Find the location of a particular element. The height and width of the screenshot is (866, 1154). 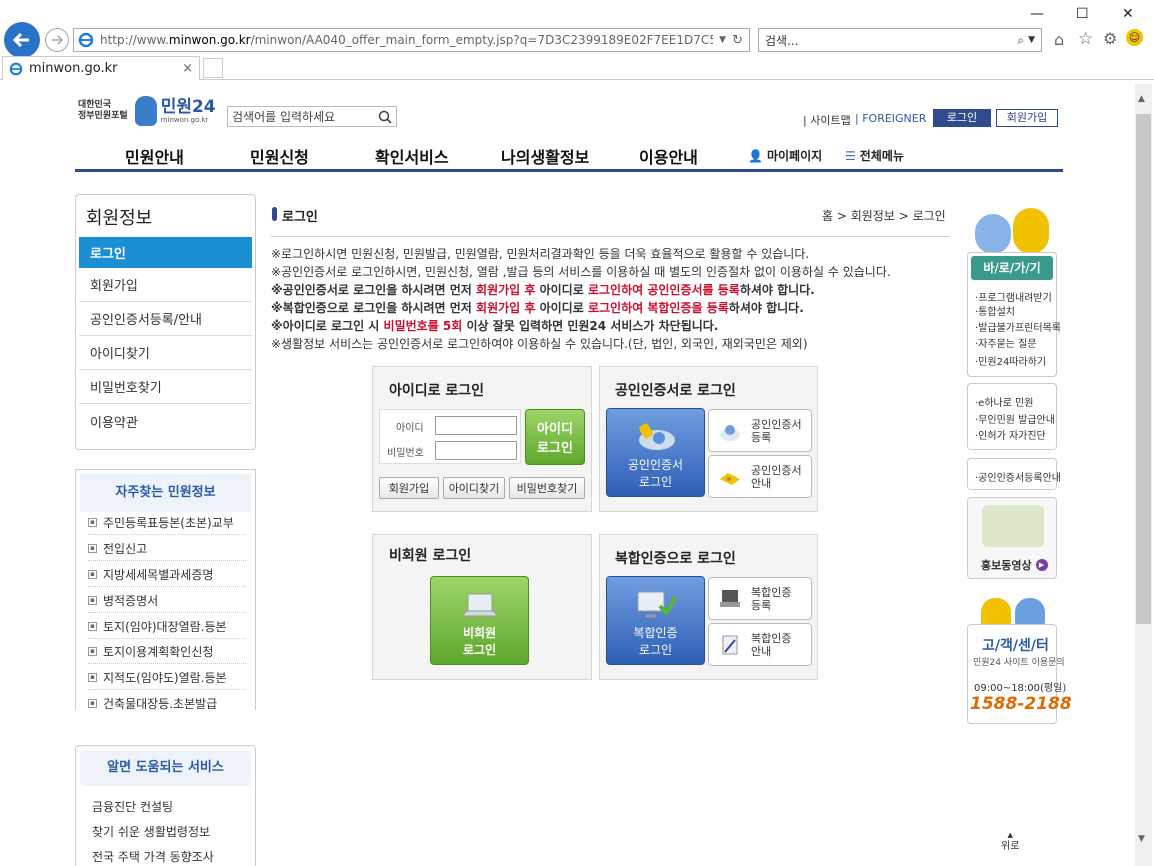

find-id-button: 아이디찾기 is located at coordinates (474, 488).